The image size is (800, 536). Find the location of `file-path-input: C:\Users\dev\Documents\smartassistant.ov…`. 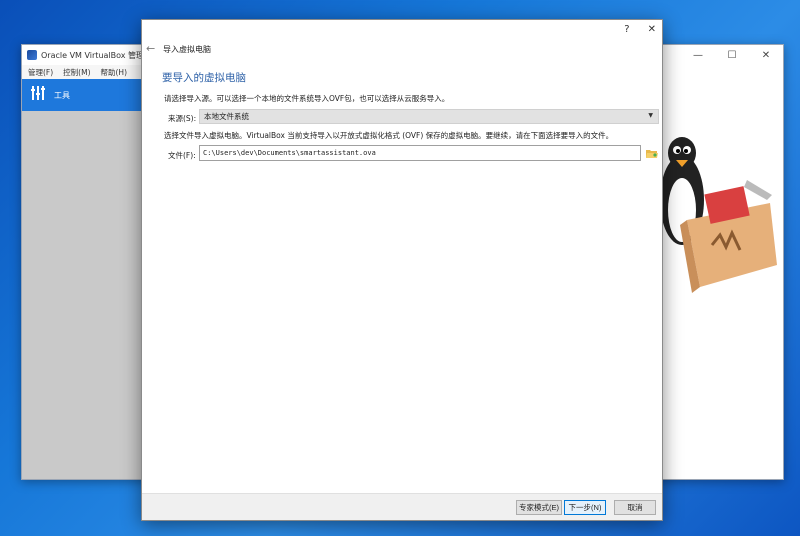

file-path-input: C:\Users\dev\Documents\smartassistant.ov… is located at coordinates (420, 153).